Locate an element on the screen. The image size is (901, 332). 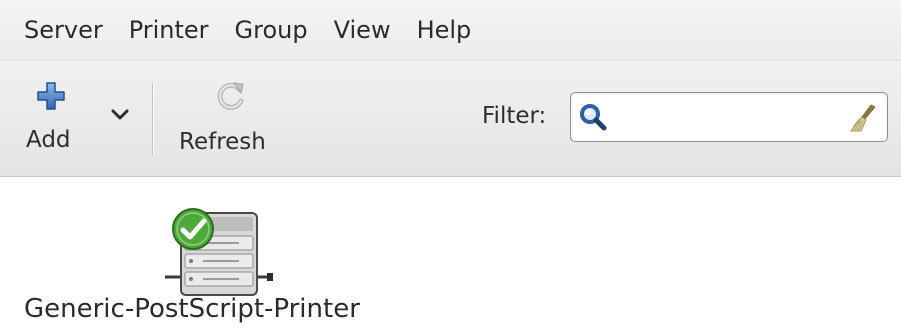
checkmark-icon is located at coordinates (193, 229).